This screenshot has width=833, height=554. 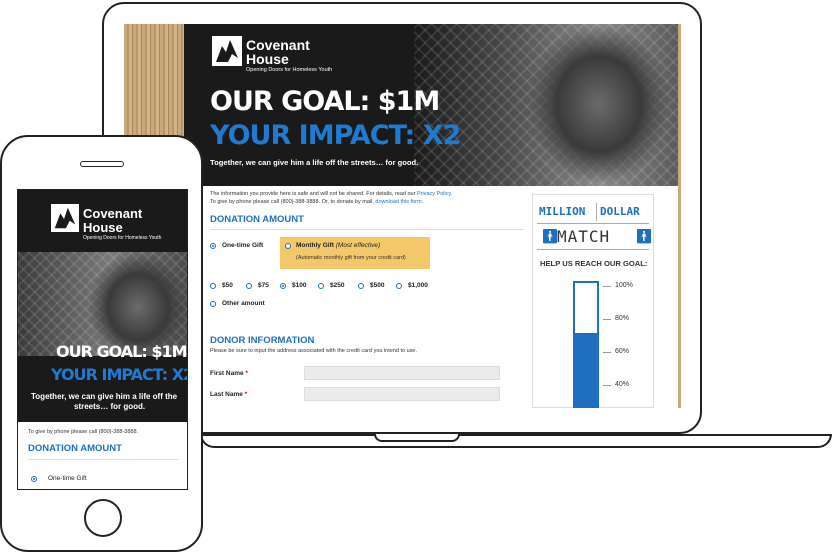 I want to click on tick-label-60: 60%, so click(x=622, y=351).